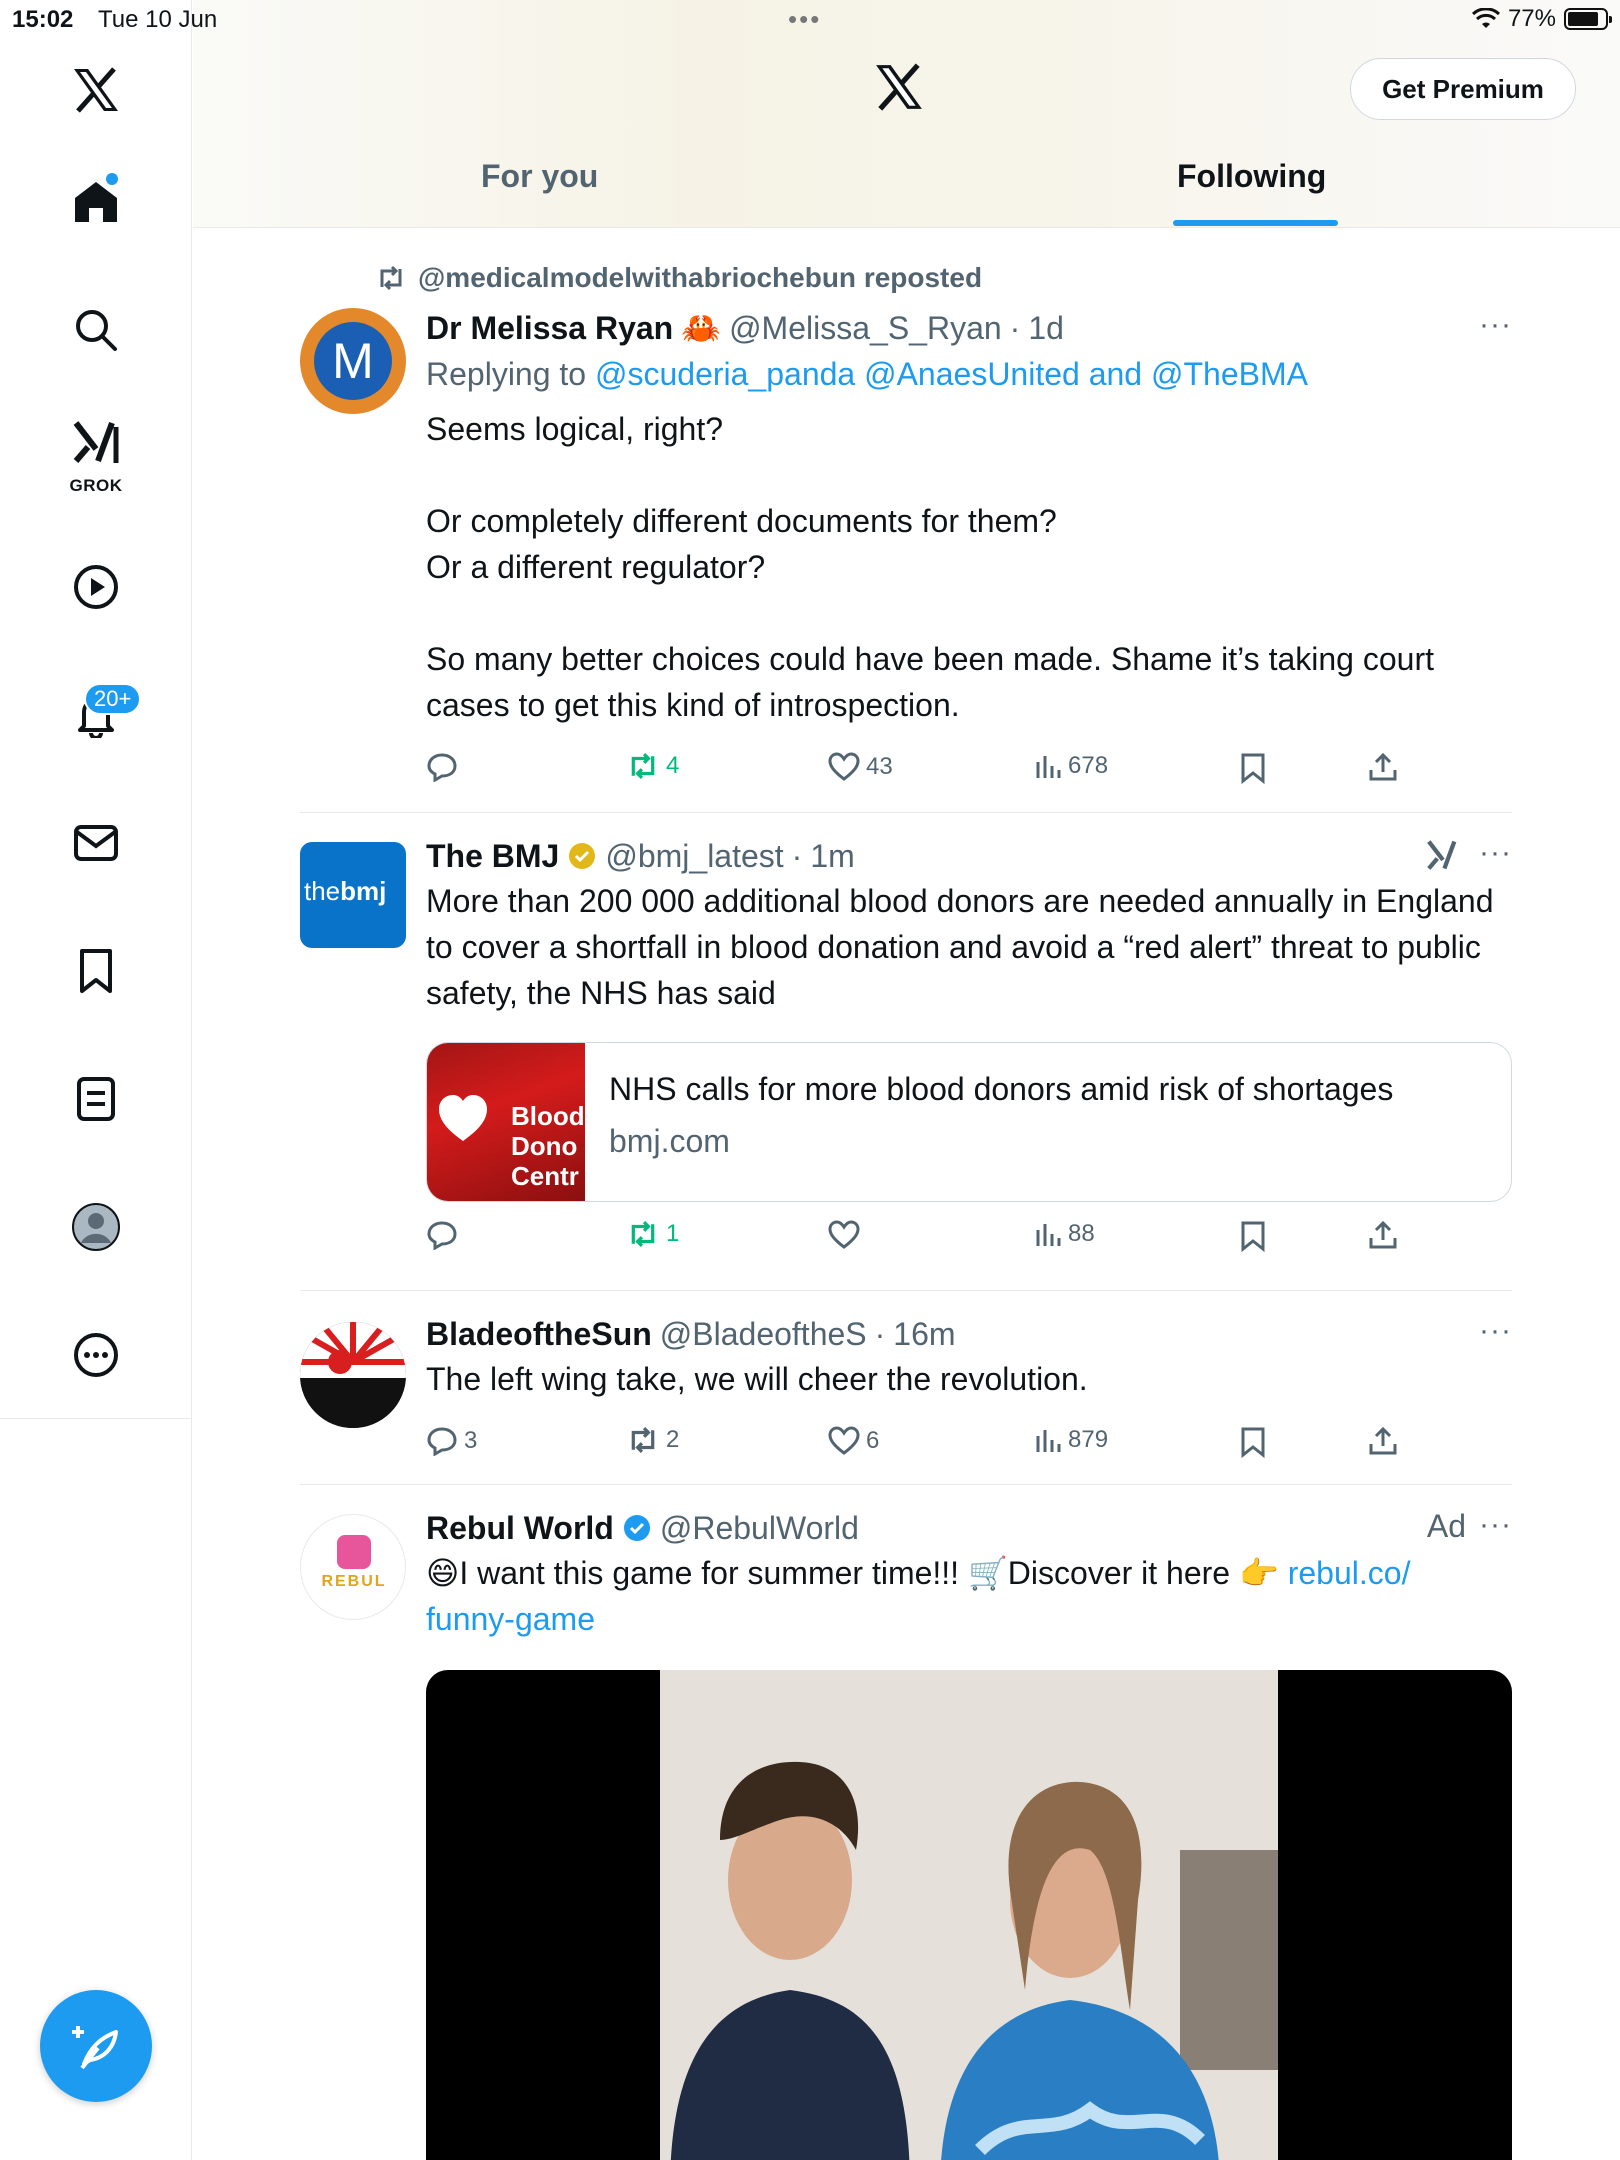  I want to click on avatar: thebmj, so click(353, 895).